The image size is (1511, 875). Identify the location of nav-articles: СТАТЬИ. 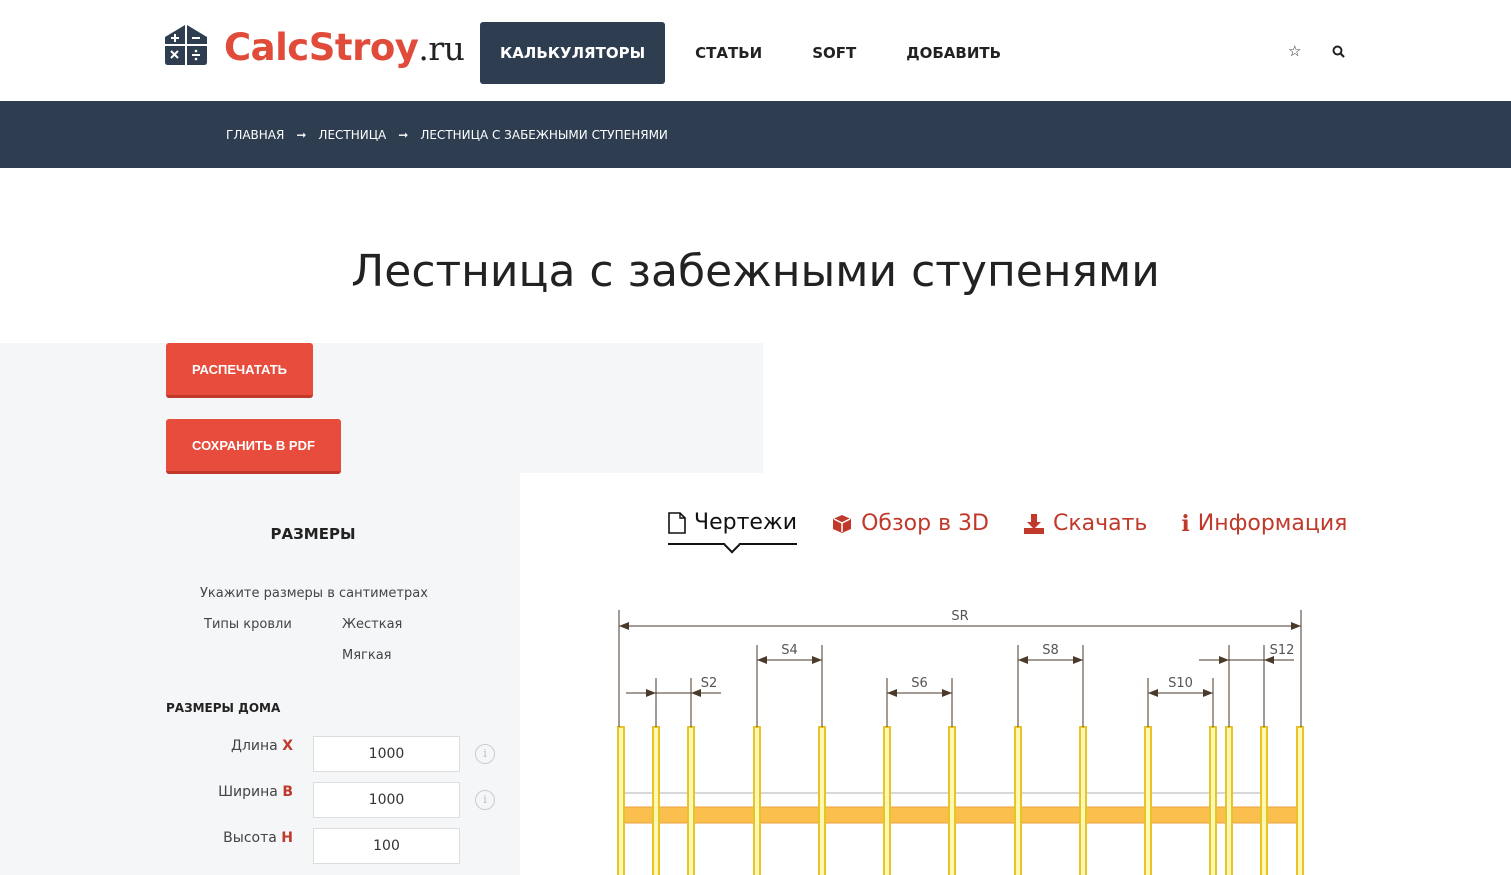
(728, 53).